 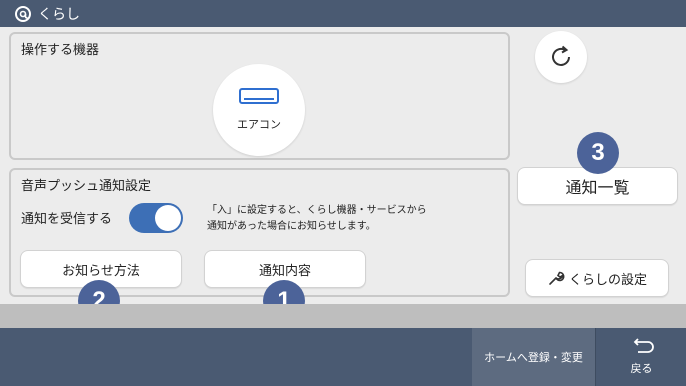 I want to click on device-label: エアコン, so click(x=259, y=124).